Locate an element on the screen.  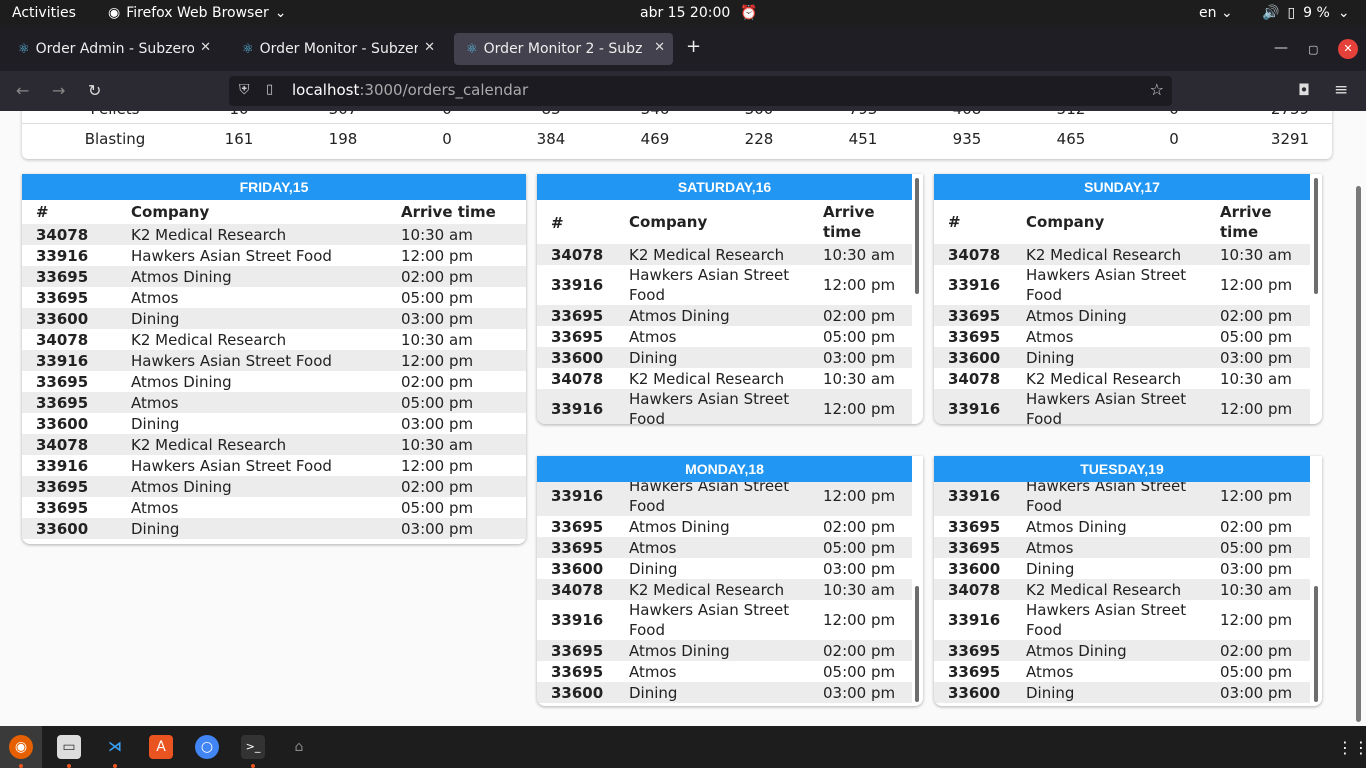
col-num: # is located at coordinates (557, 223).